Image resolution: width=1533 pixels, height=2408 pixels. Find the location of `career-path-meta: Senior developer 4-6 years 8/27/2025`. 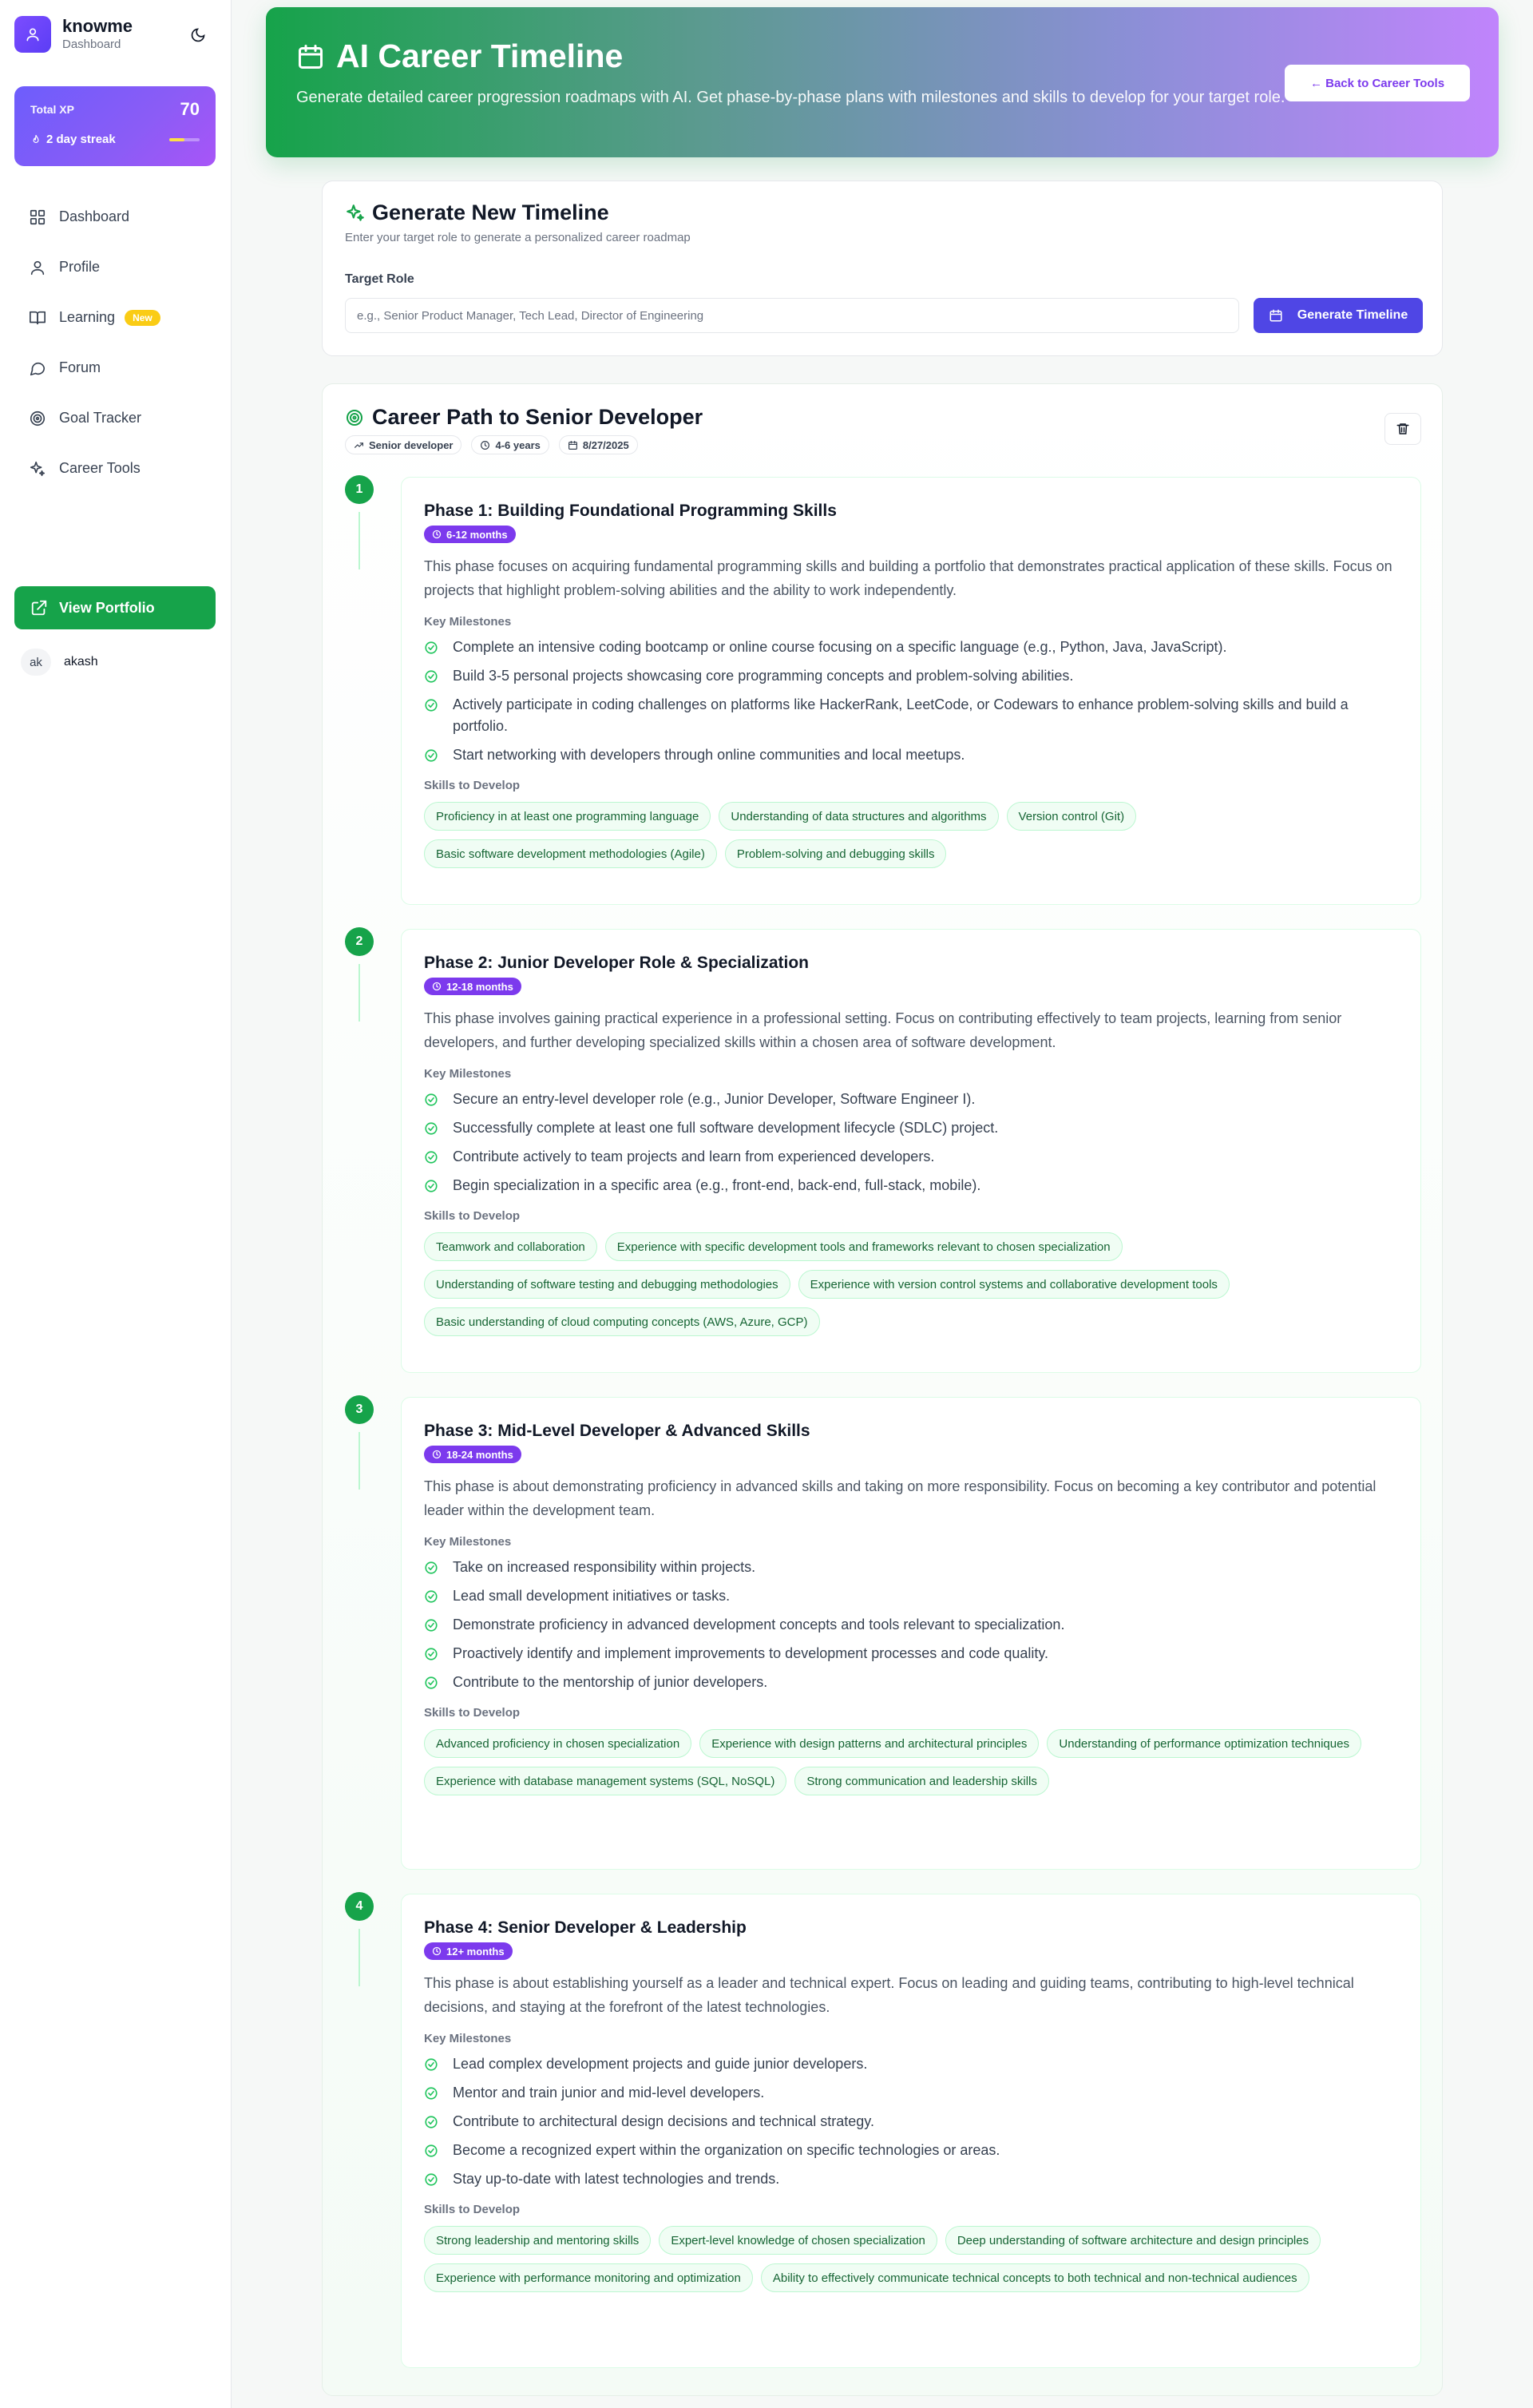

career-path-meta: Senior developer 4-6 years 8/27/2025 is located at coordinates (496, 445).